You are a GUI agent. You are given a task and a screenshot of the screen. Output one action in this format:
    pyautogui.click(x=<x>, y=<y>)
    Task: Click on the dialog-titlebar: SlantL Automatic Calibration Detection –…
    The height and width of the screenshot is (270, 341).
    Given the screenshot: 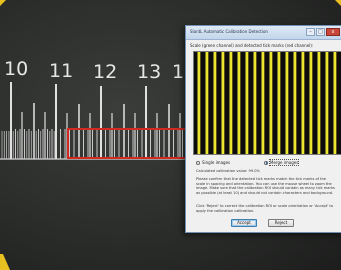 What is the action you would take?
    pyautogui.click(x=263, y=33)
    